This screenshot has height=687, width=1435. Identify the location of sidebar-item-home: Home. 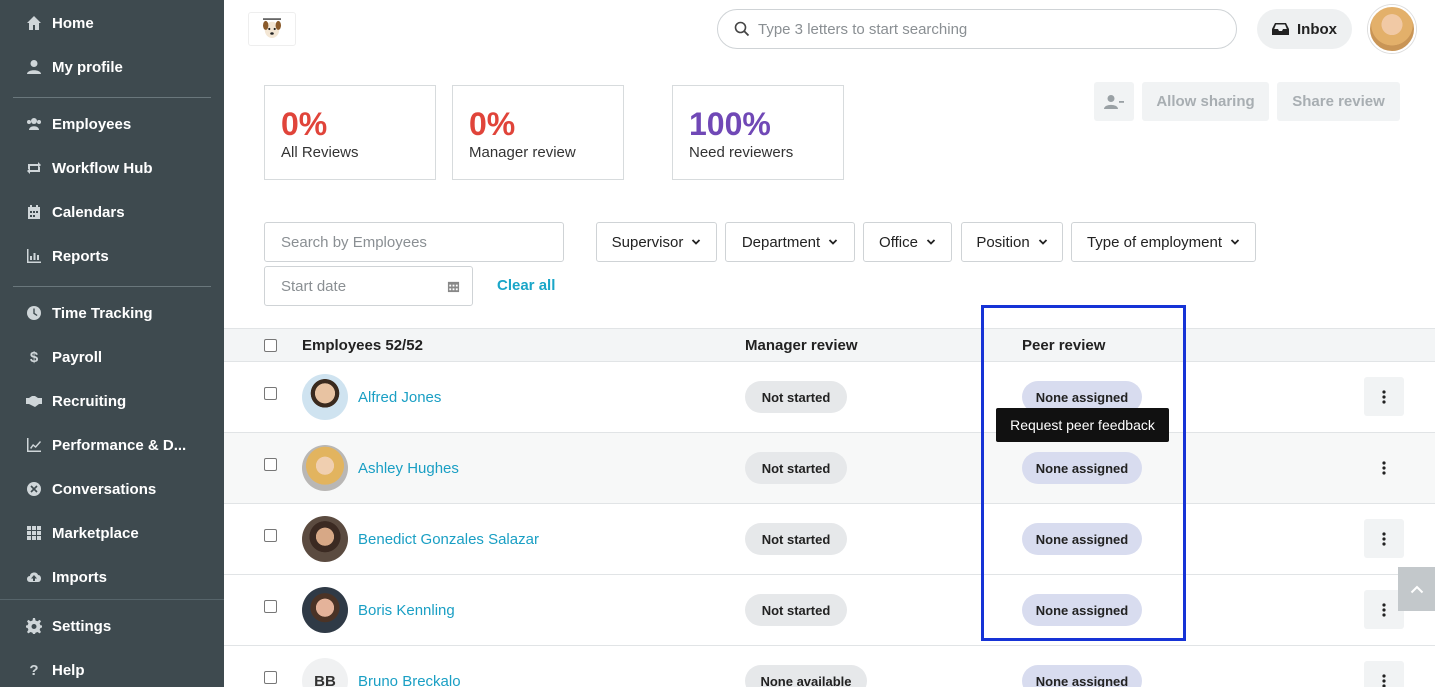
(112, 23).